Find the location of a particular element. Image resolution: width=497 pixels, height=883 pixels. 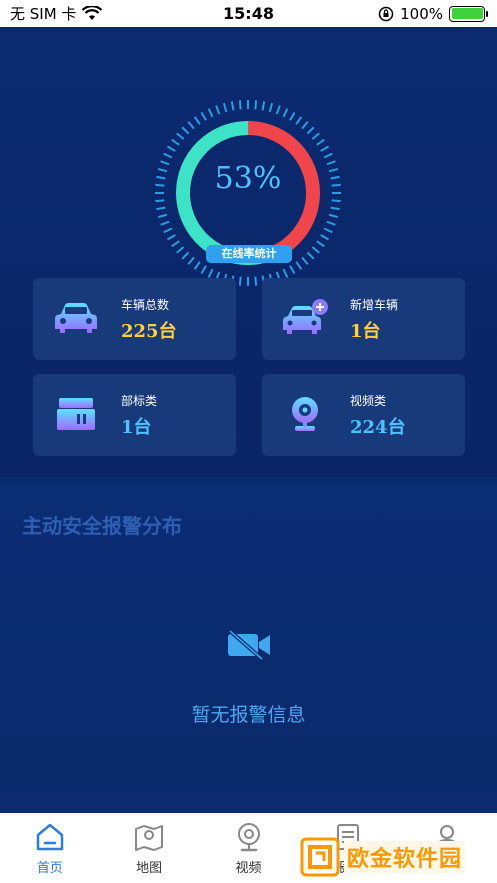

card-label: 部标类 is located at coordinates (139, 401).